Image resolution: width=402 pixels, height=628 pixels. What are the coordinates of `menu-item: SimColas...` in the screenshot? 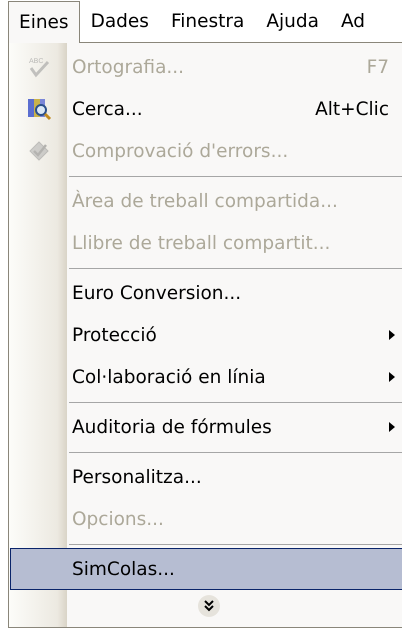 It's located at (206, 569).